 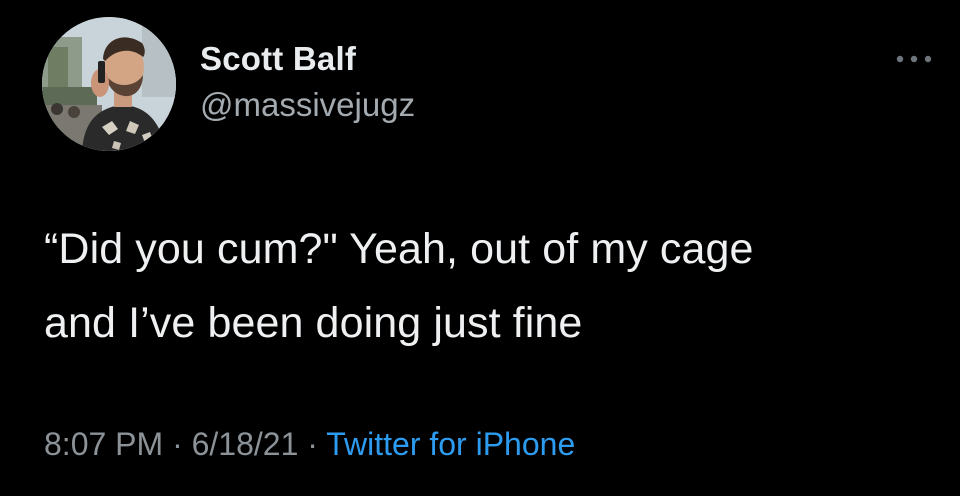 I want to click on avatar, so click(x=109, y=84).